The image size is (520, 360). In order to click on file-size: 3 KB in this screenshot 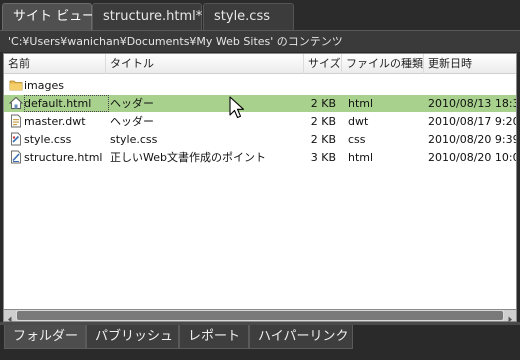, I will do `click(323, 157)`.